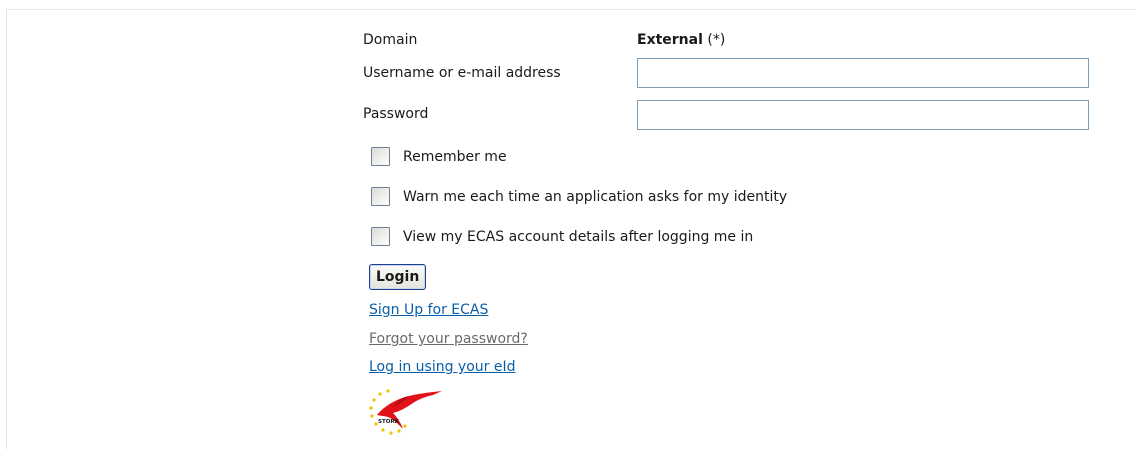 Image resolution: width=1136 pixels, height=449 pixels. I want to click on login-button: Login, so click(398, 277).